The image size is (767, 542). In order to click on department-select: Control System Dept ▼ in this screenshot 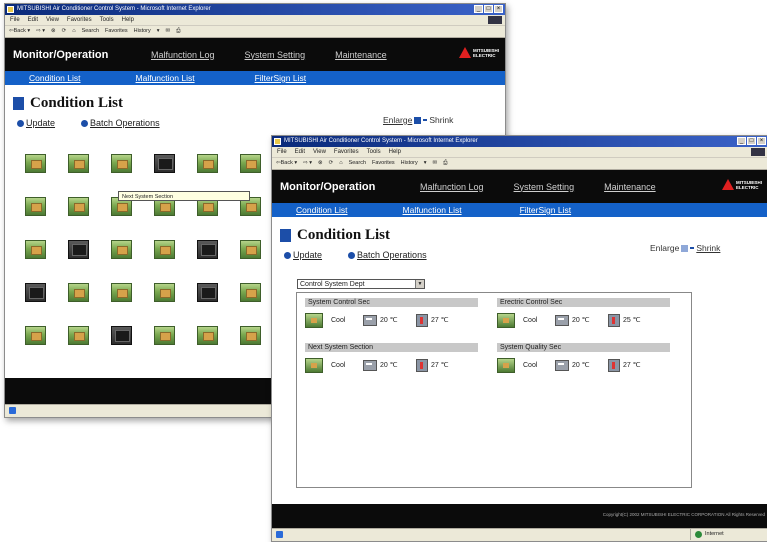, I will do `click(361, 284)`.